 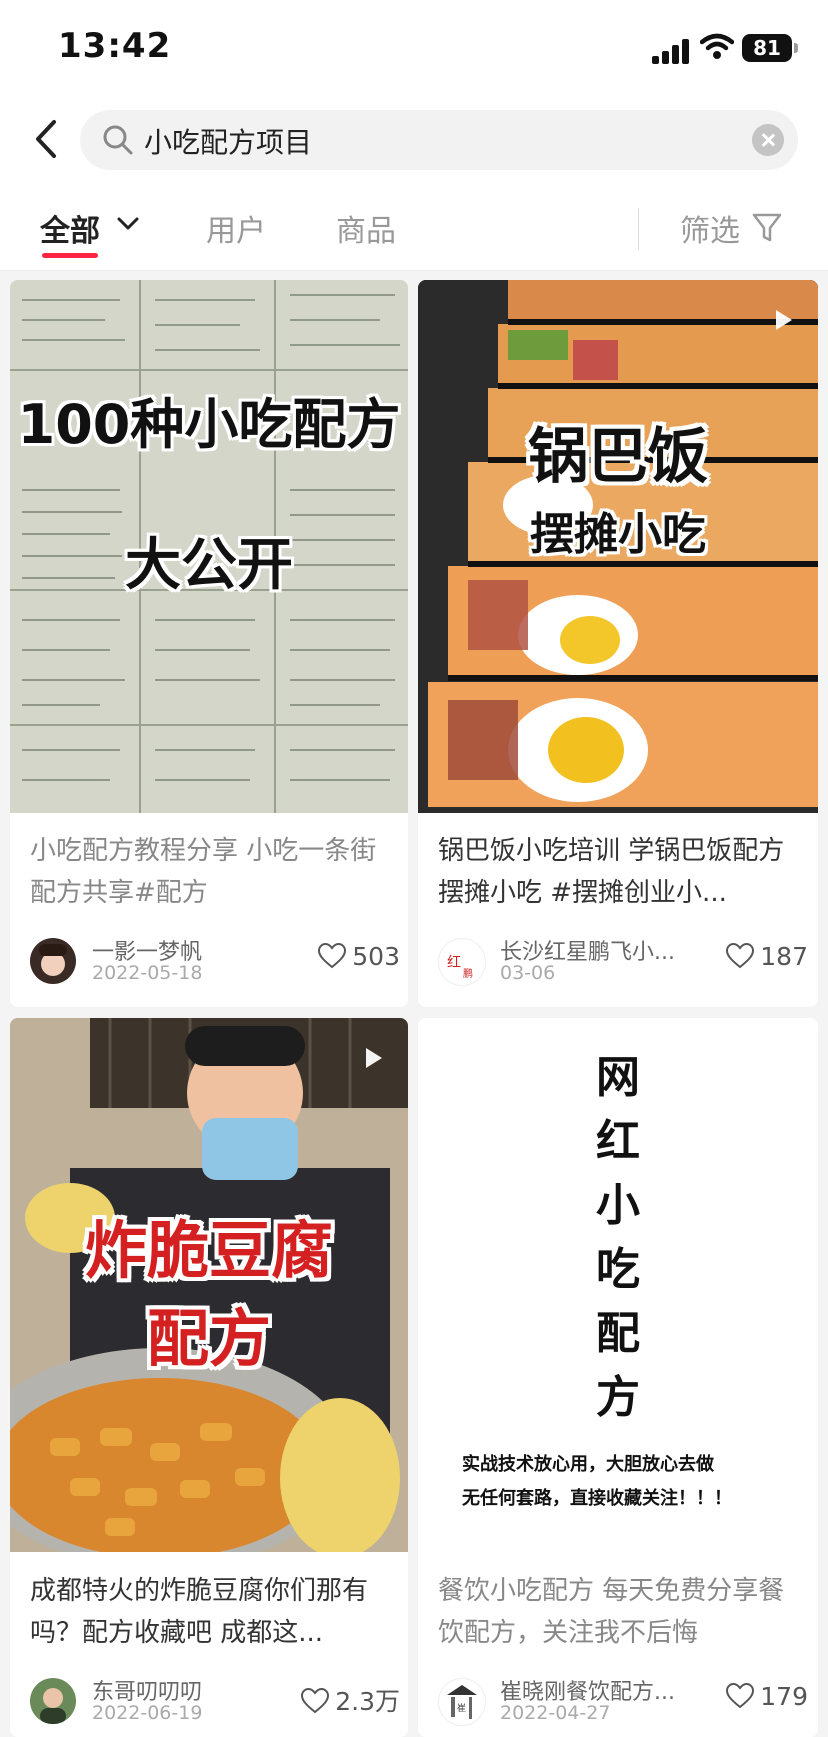 I want to click on status-bar: 13:42 81, so click(x=414, y=45).